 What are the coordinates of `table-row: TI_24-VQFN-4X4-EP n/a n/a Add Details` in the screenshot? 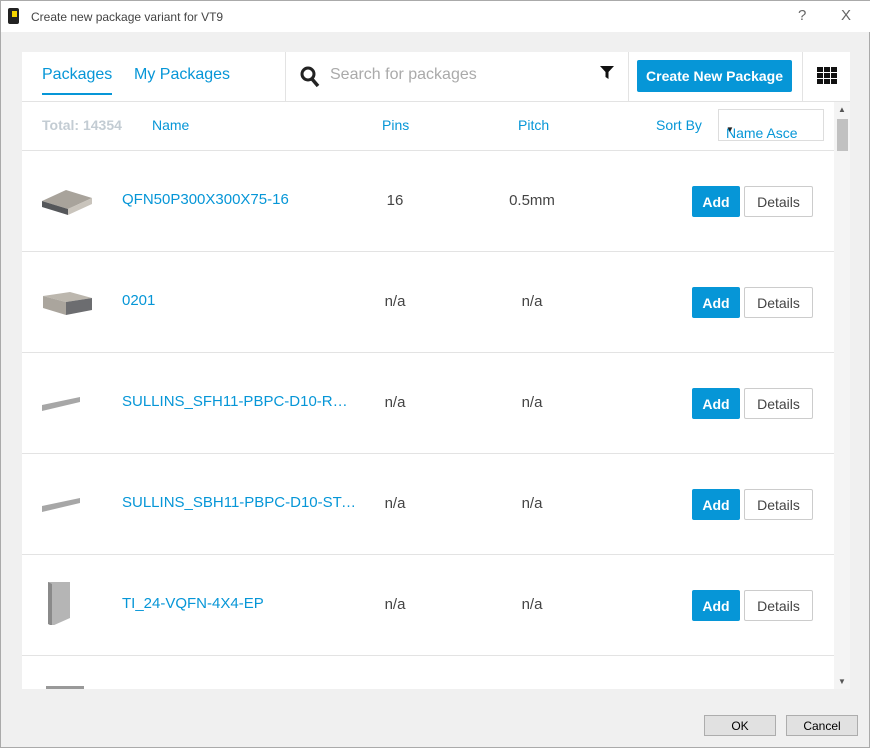 It's located at (428, 605).